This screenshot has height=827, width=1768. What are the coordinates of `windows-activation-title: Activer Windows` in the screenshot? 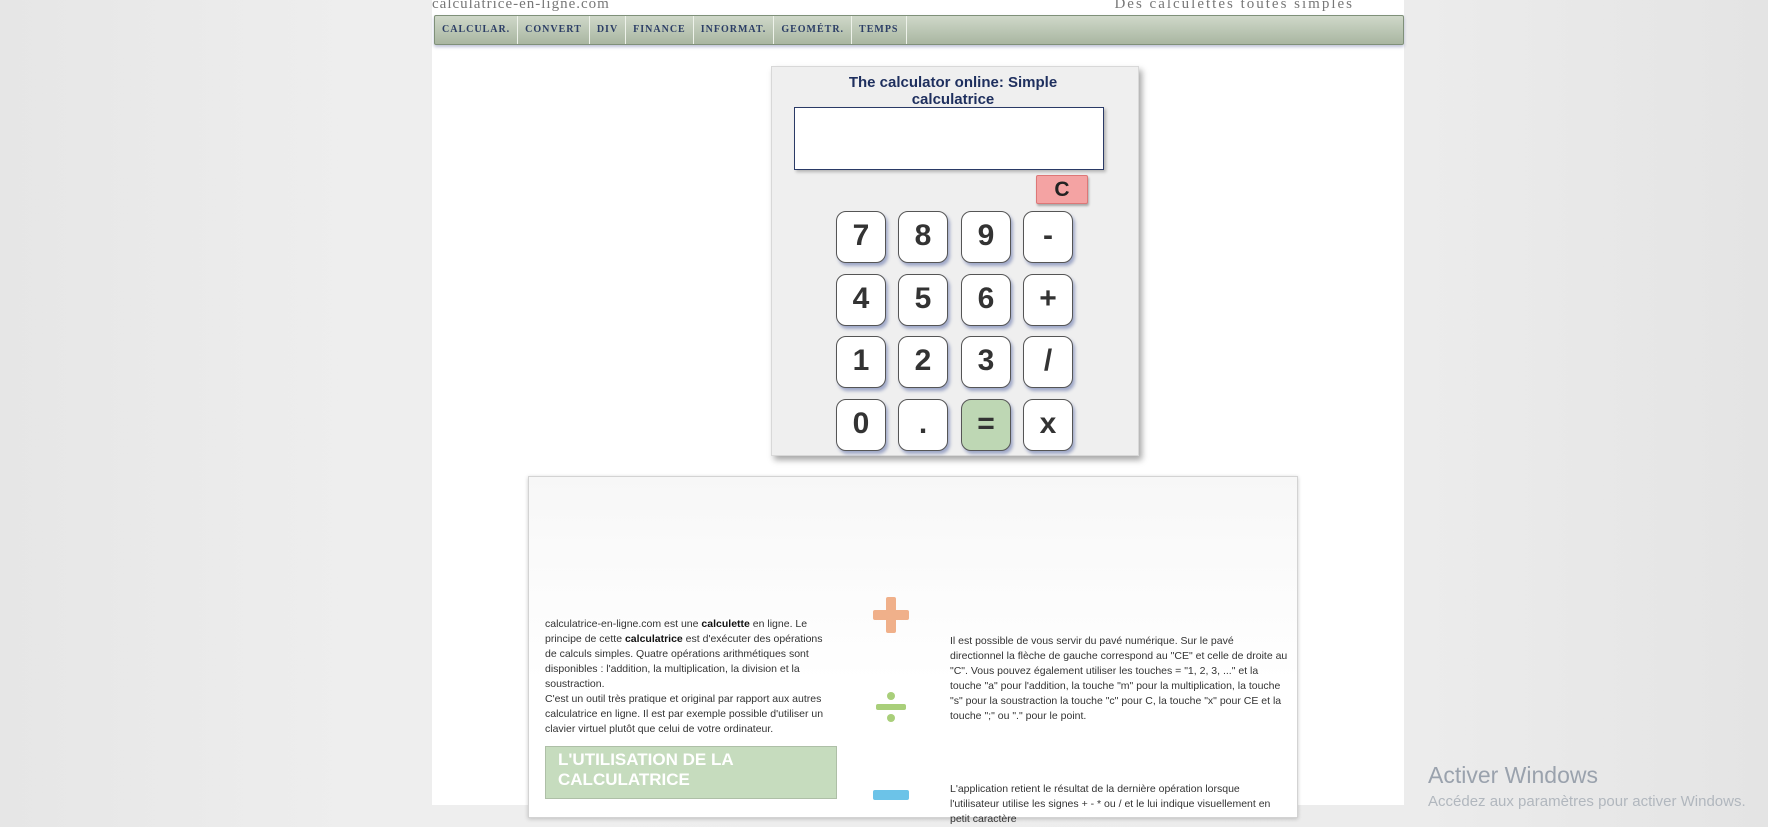 It's located at (1513, 775).